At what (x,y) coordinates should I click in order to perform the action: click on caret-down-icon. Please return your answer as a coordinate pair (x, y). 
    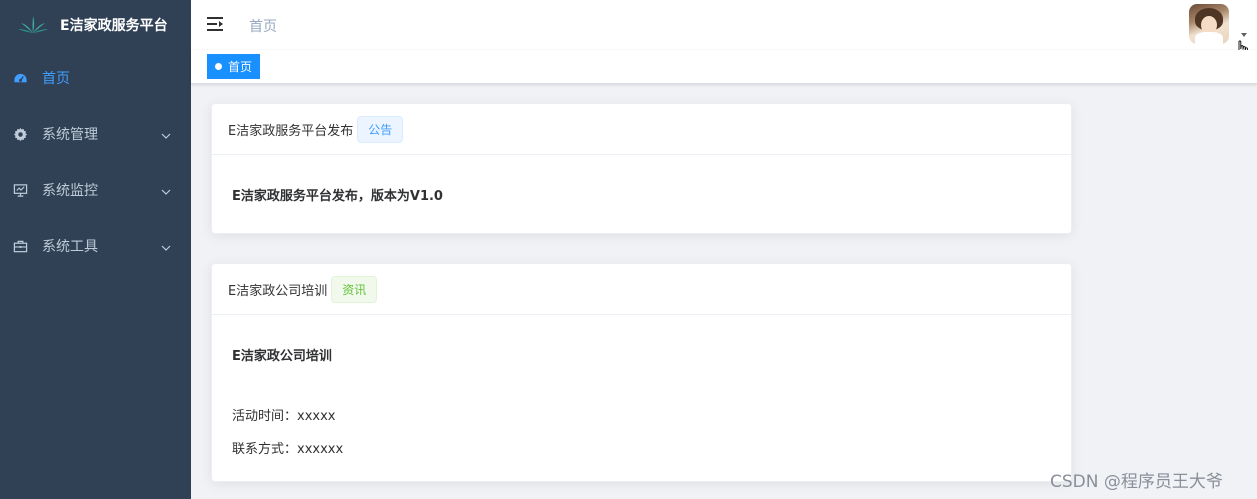
    Looking at the image, I should click on (1244, 35).